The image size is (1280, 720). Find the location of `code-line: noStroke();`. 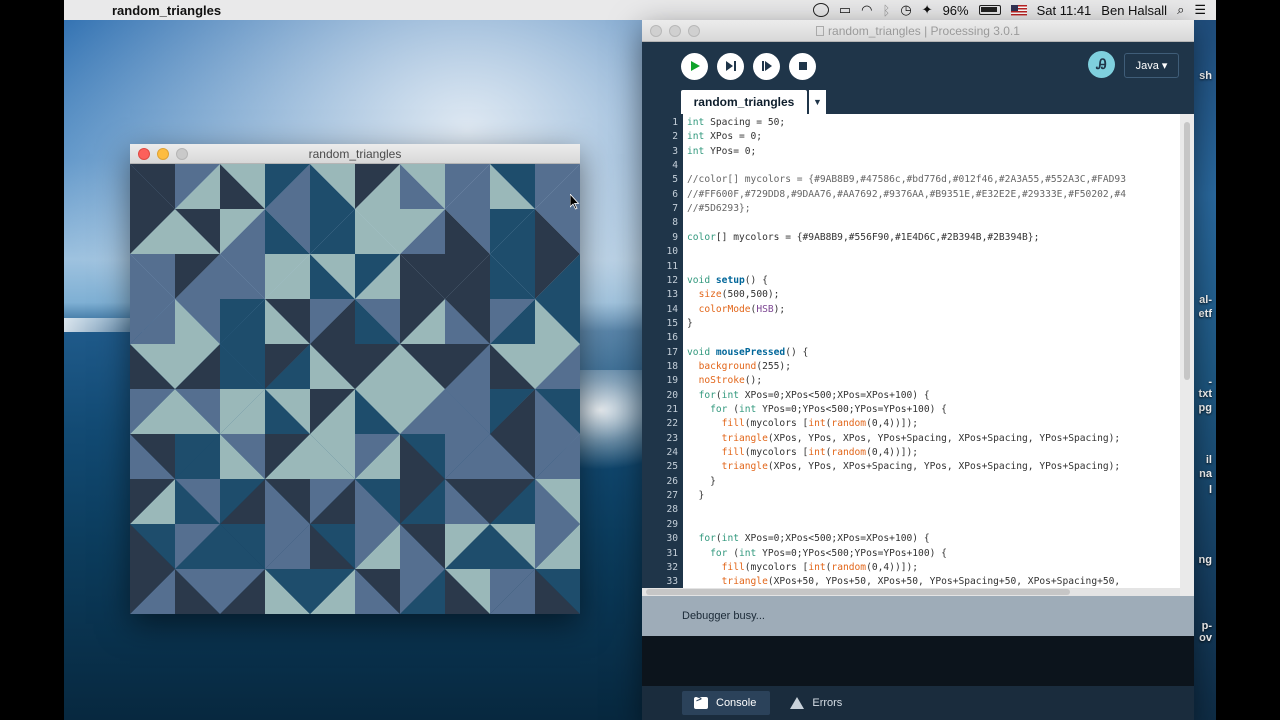

code-line: noStroke(); is located at coordinates (723, 381).